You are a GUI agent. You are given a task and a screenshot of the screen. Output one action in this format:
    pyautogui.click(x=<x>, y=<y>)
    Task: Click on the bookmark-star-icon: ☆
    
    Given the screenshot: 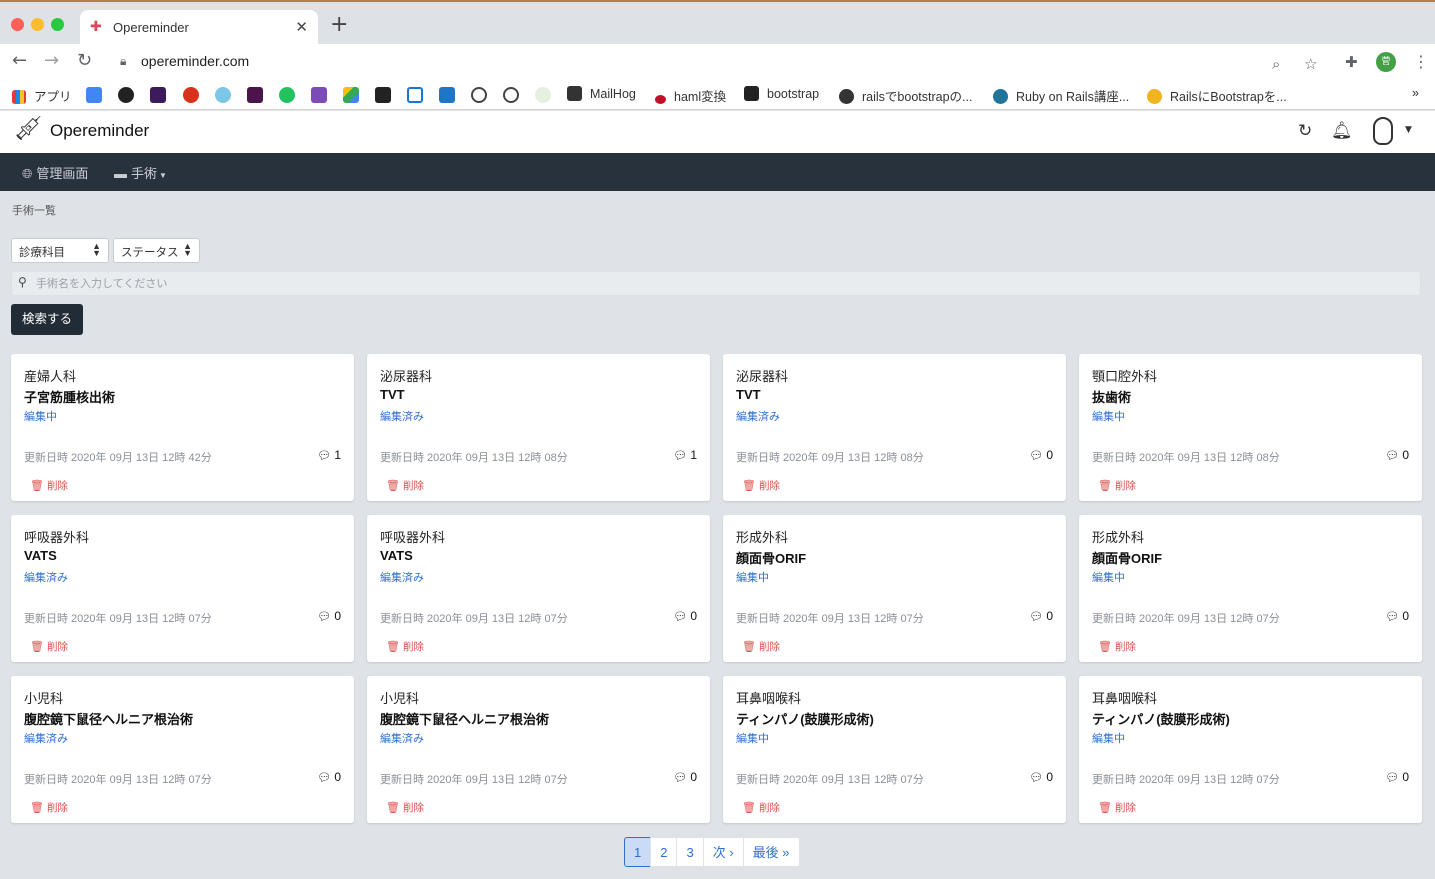 What is the action you would take?
    pyautogui.click(x=1310, y=64)
    